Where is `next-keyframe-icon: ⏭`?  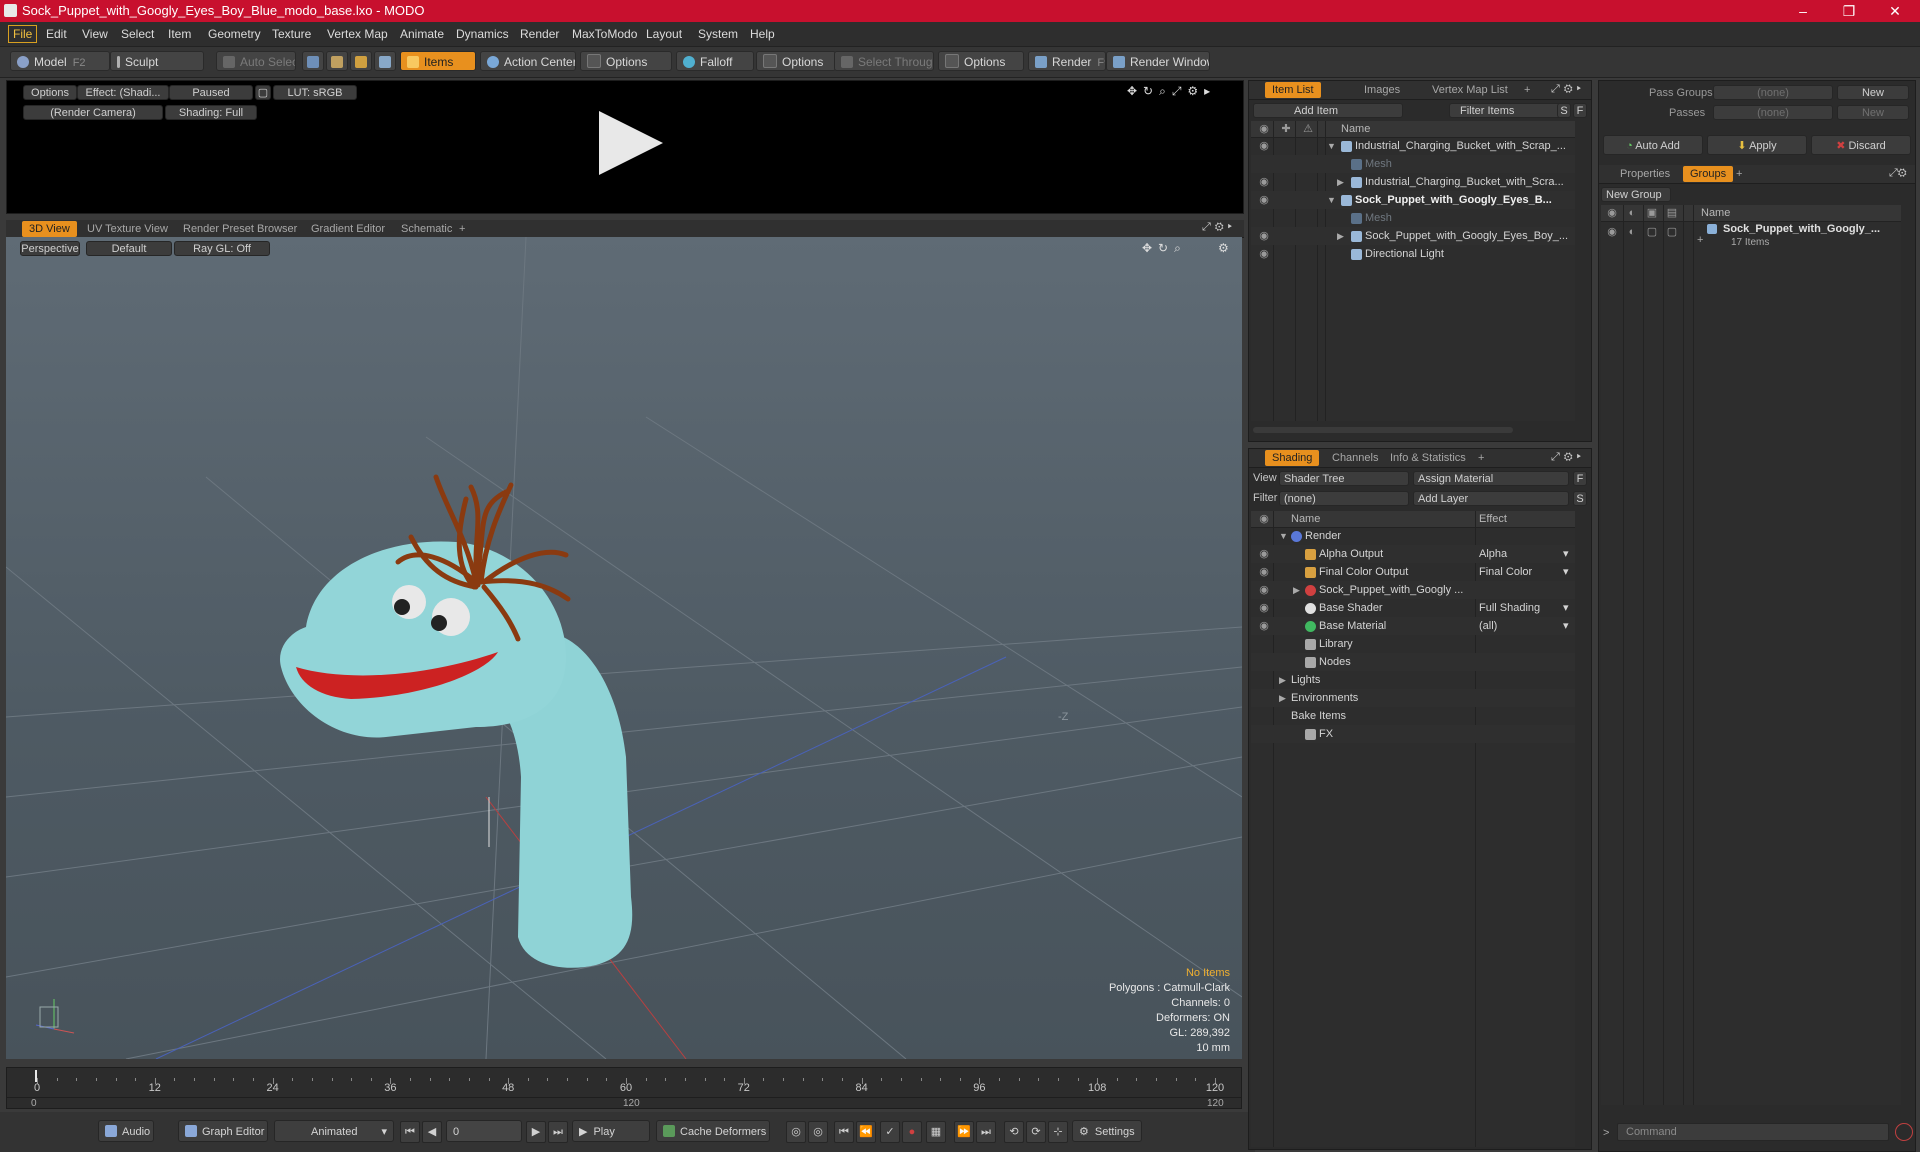 next-keyframe-icon: ⏭ is located at coordinates (986, 1132).